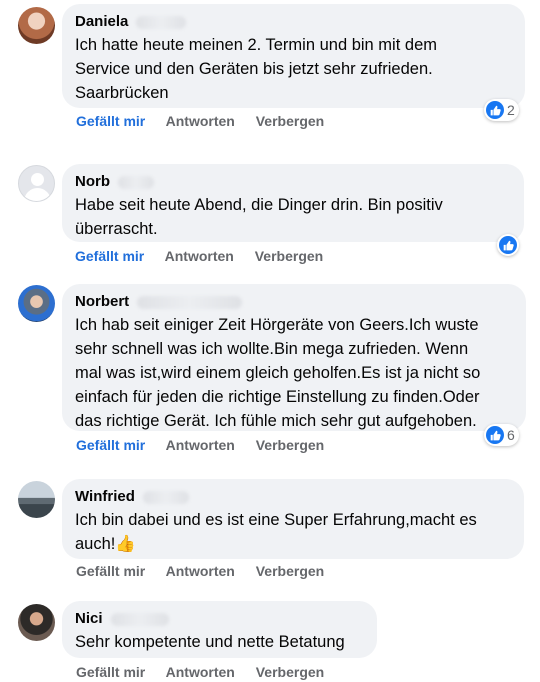 The height and width of the screenshot is (682, 540). What do you see at coordinates (511, 435) in the screenshot?
I see `reaction-number: 6` at bounding box center [511, 435].